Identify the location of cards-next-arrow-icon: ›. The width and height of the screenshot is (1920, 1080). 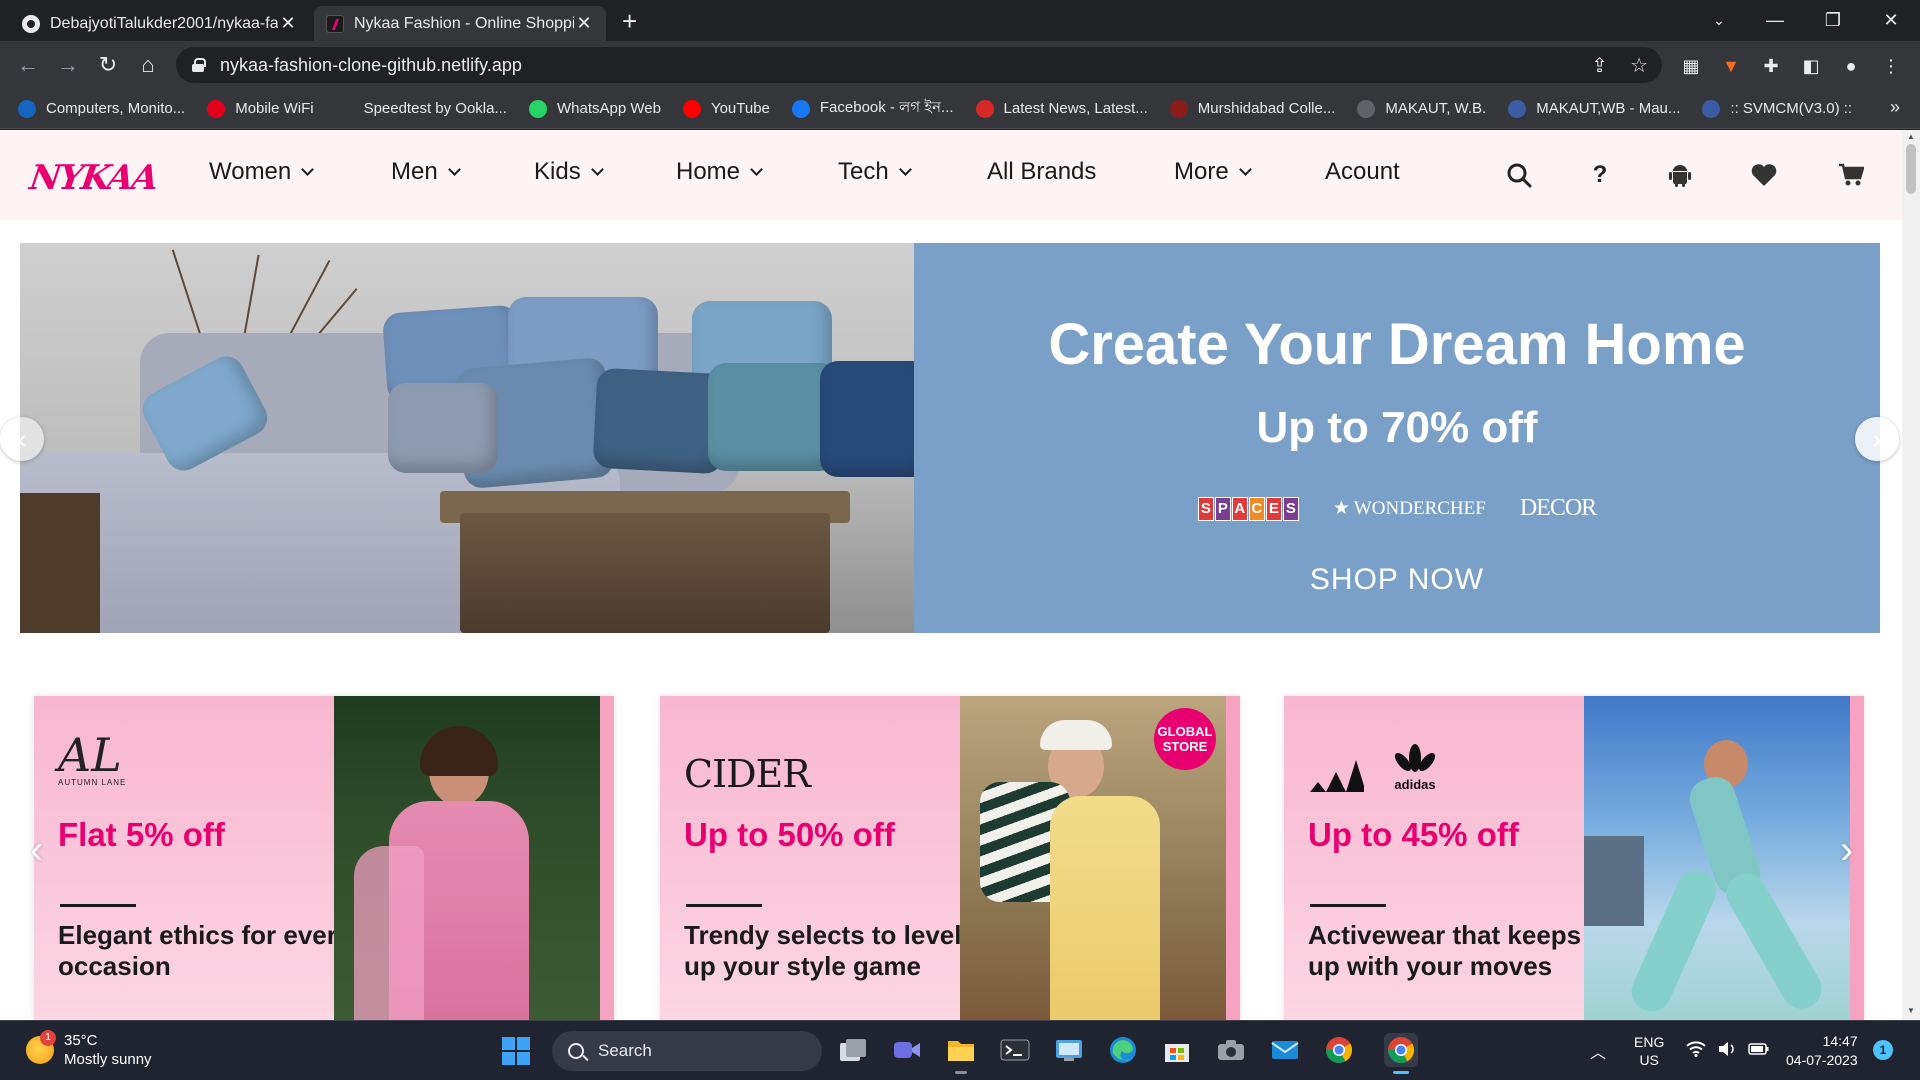
(1846, 850).